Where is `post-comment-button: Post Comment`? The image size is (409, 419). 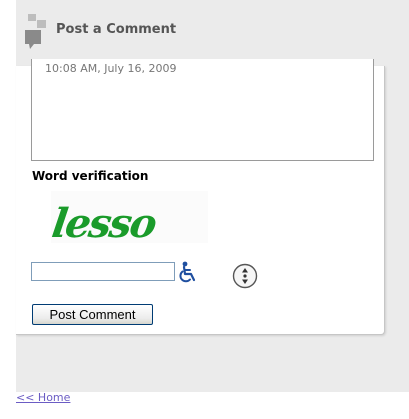 post-comment-button: Post Comment is located at coordinates (92, 314).